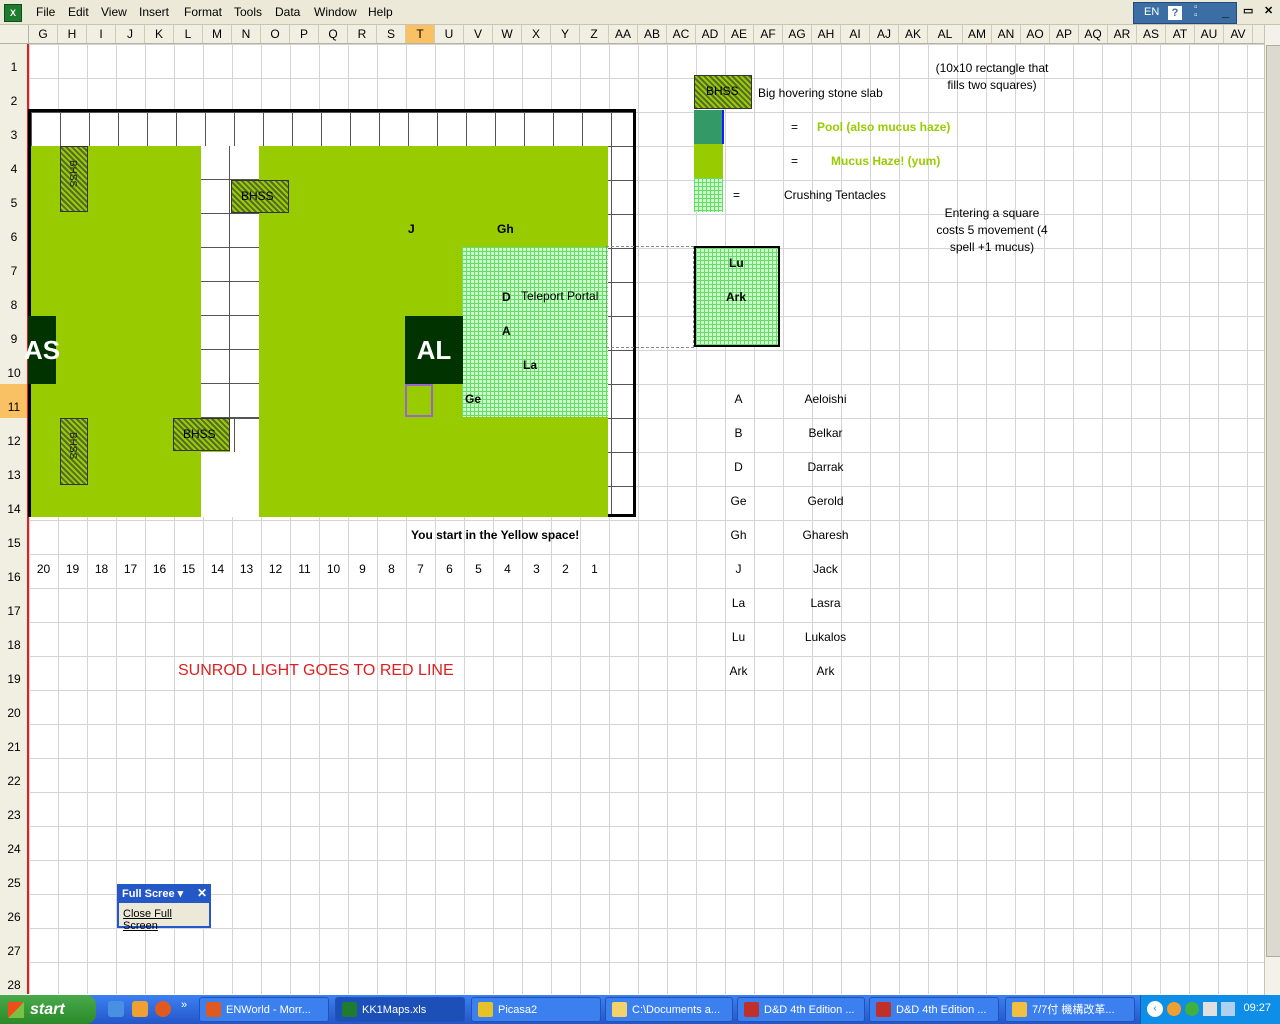 The image size is (1280, 1024). Describe the element at coordinates (166, 920) in the screenshot. I see `close-full-screen-button: Close Full Screen` at that location.